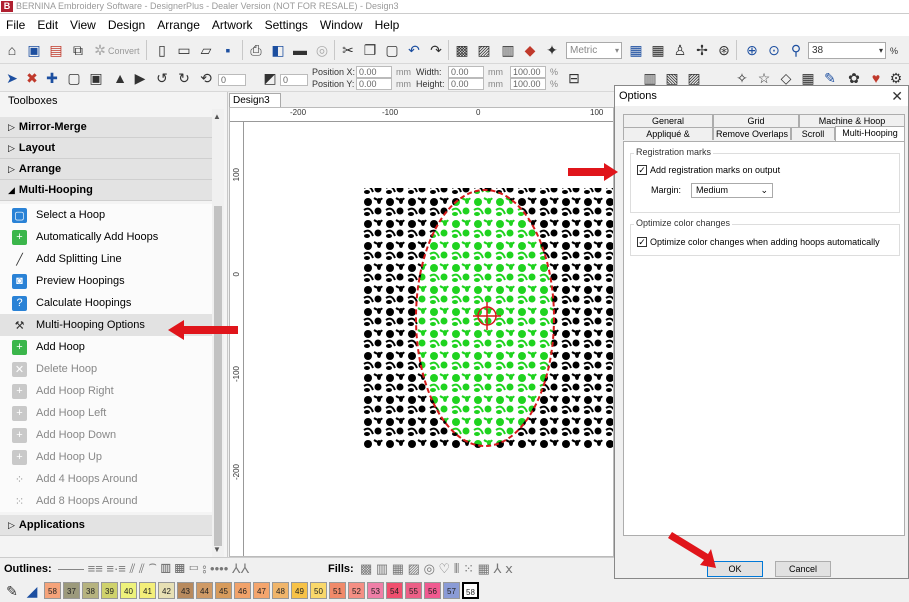 This screenshot has height=602, width=909. Describe the element at coordinates (106, 391) in the screenshot. I see `tool-add-hoop-right: + Add Hoop Right` at that location.